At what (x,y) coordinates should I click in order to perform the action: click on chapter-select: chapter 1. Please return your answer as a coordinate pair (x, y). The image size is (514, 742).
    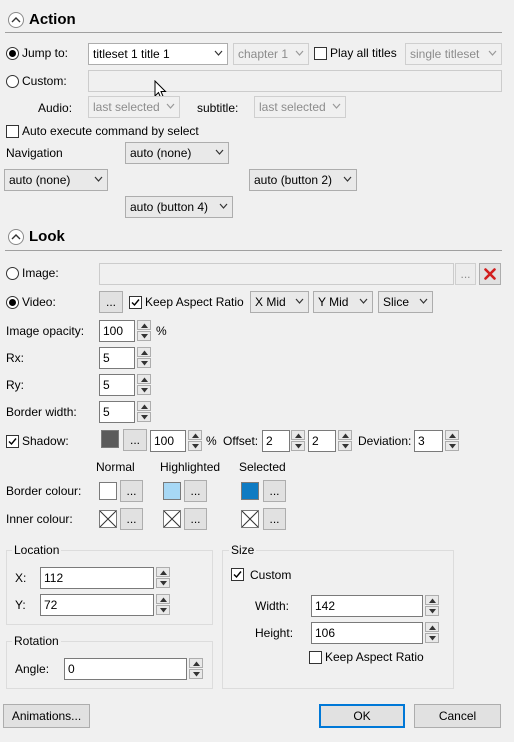
    Looking at the image, I should click on (271, 54).